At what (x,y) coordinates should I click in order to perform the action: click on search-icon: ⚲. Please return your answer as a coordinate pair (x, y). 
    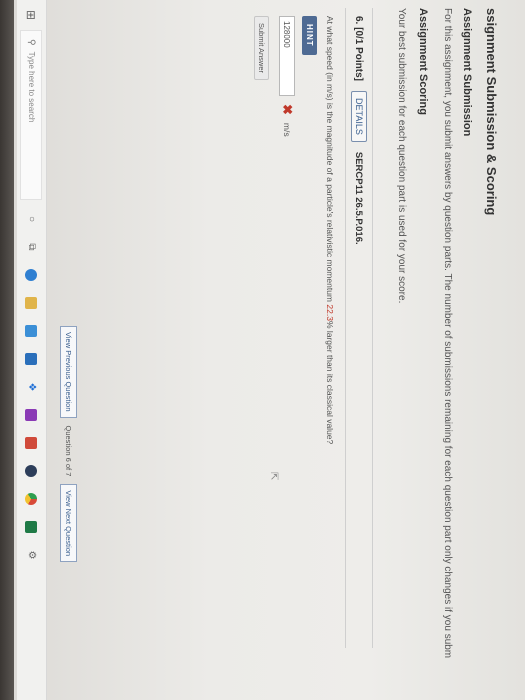
    Looking at the image, I should click on (32, 42).